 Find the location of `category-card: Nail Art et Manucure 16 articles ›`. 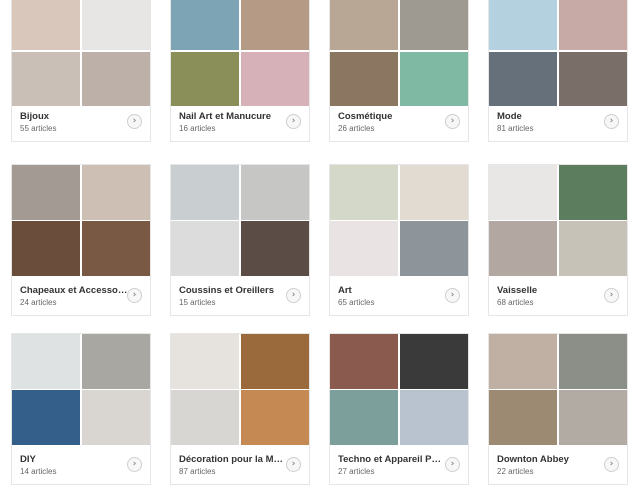

category-card: Nail Art et Manucure 16 articles › is located at coordinates (240, 71).